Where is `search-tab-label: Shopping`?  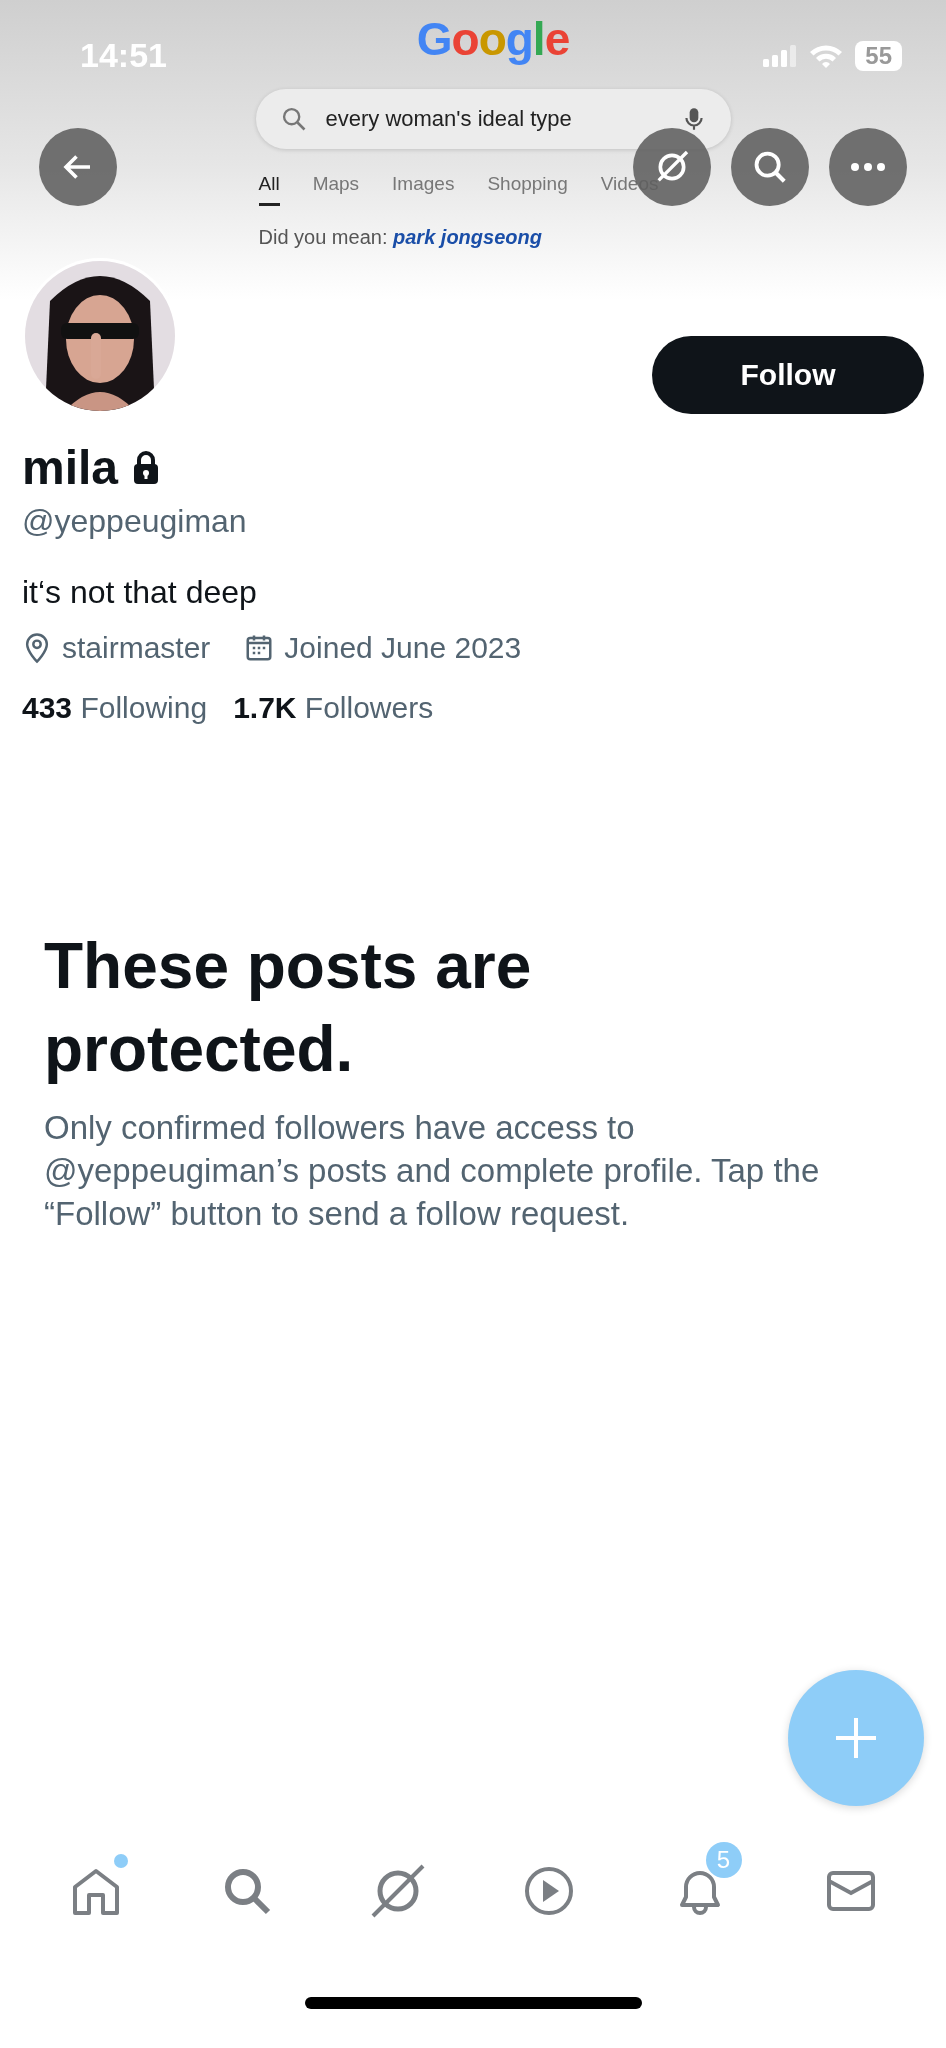 search-tab-label: Shopping is located at coordinates (527, 184).